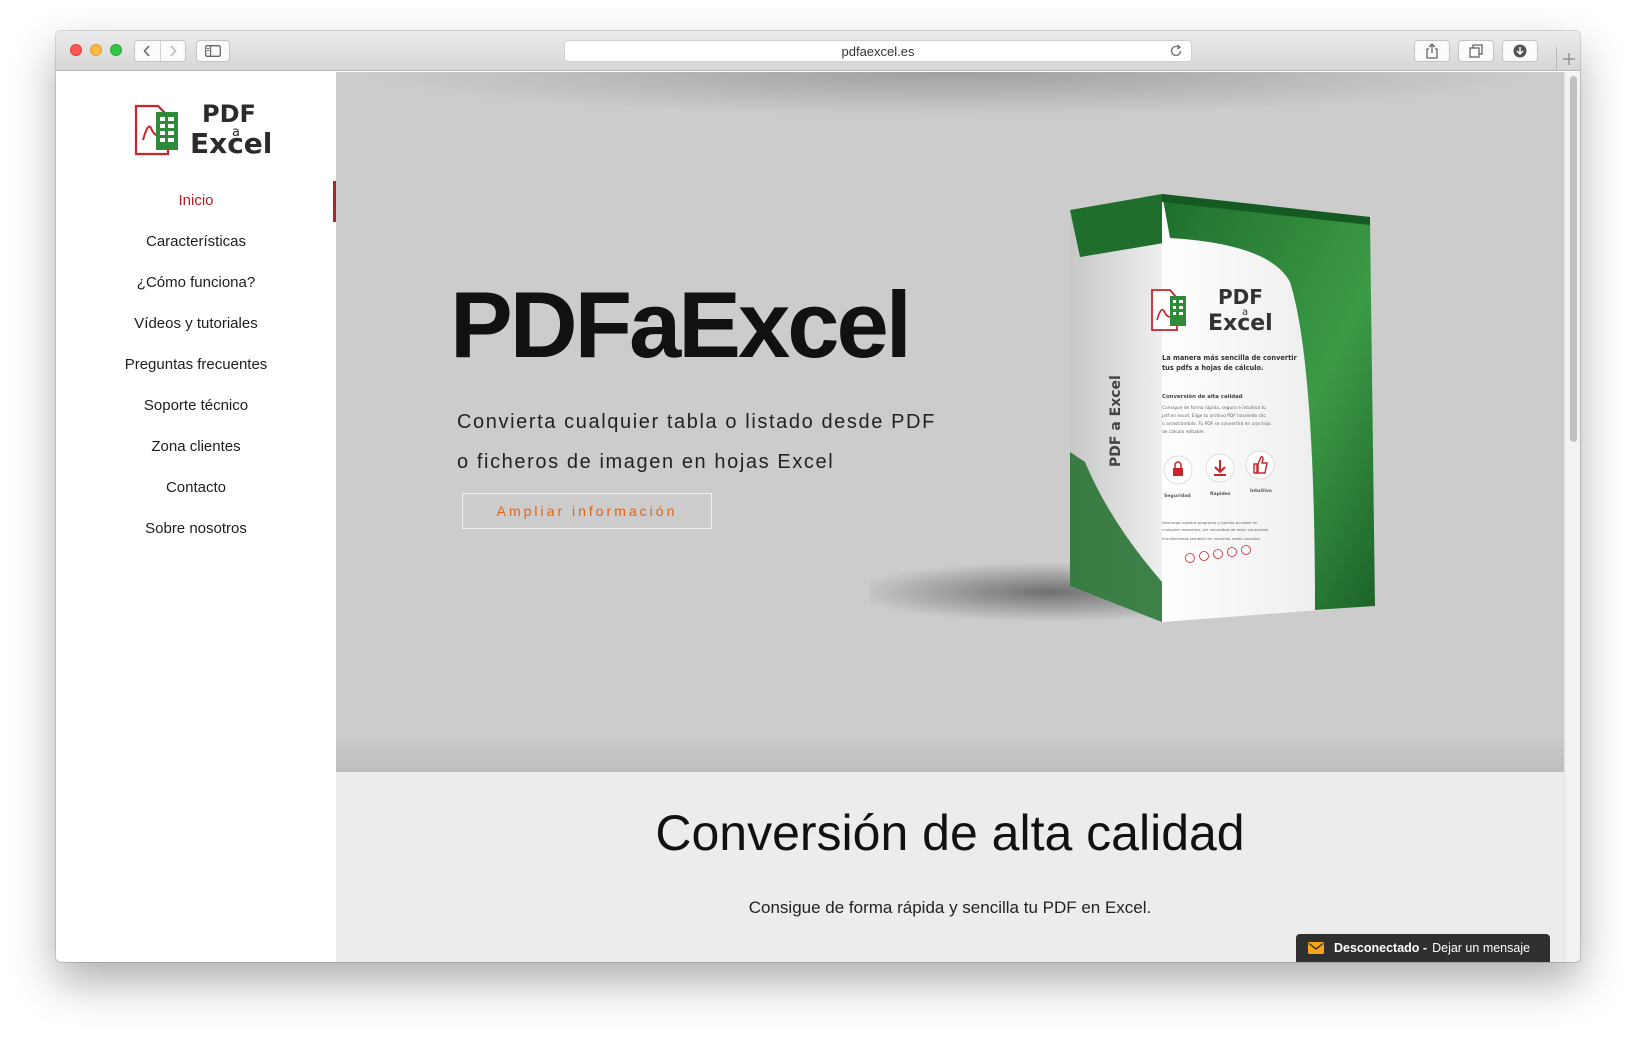 The height and width of the screenshot is (1042, 1636). What do you see at coordinates (587, 511) in the screenshot?
I see `more-info-button: Ampliar información` at bounding box center [587, 511].